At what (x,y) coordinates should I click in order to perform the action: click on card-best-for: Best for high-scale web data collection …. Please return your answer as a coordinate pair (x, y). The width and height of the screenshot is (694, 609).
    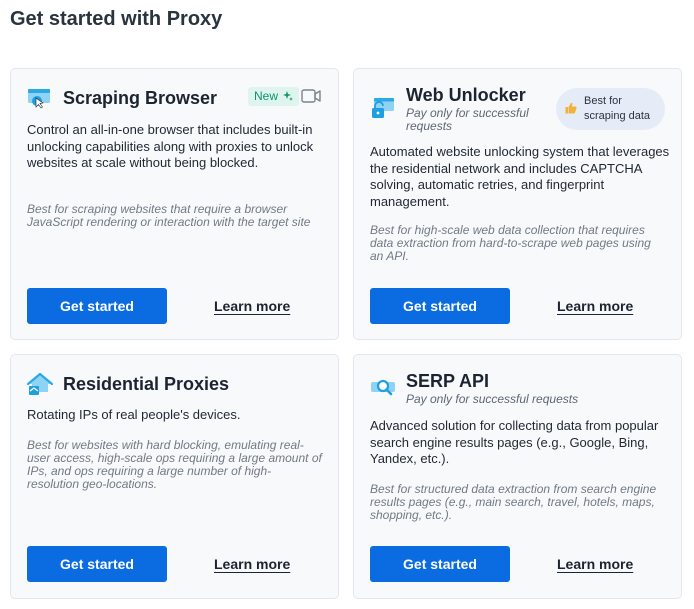
    Looking at the image, I should click on (510, 243).